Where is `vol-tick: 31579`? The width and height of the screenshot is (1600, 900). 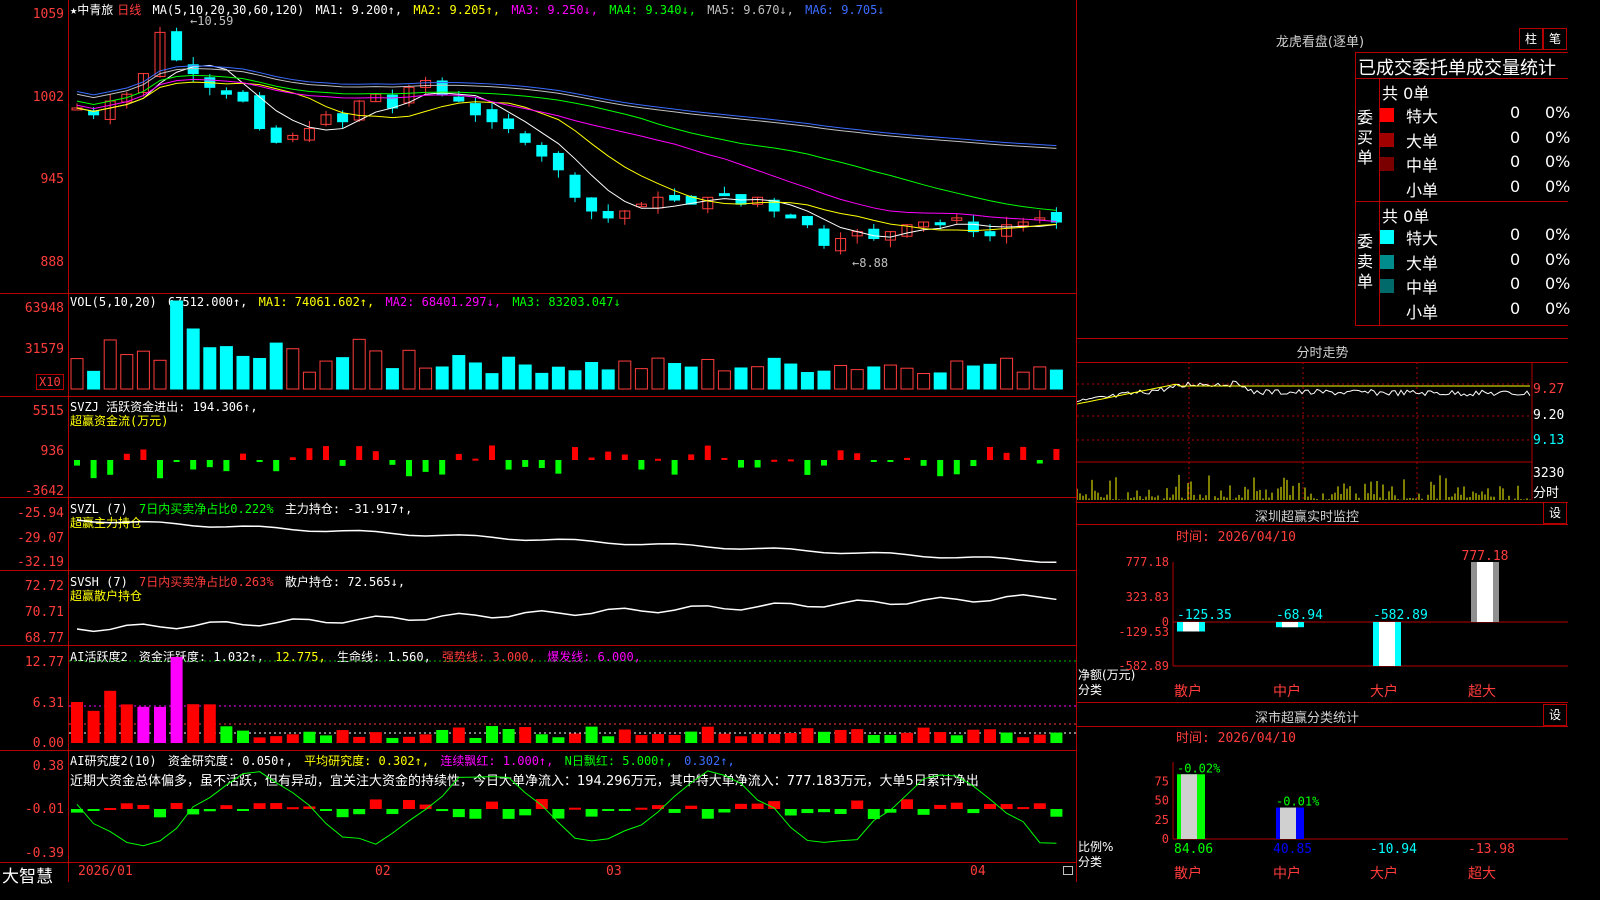
vol-tick: 31579 is located at coordinates (44, 349).